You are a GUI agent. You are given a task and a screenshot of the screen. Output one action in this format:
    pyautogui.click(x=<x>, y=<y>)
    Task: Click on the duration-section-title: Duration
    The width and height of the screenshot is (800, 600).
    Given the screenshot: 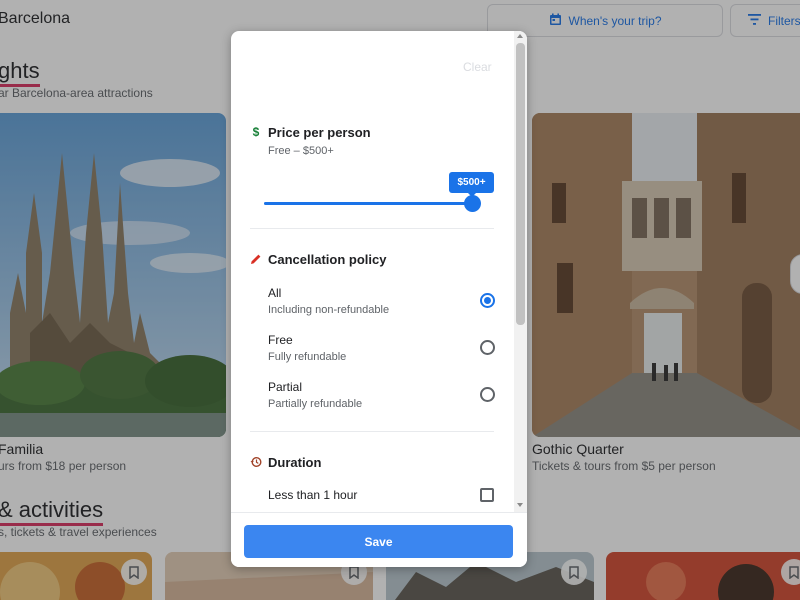 What is the action you would take?
    pyautogui.click(x=295, y=462)
    